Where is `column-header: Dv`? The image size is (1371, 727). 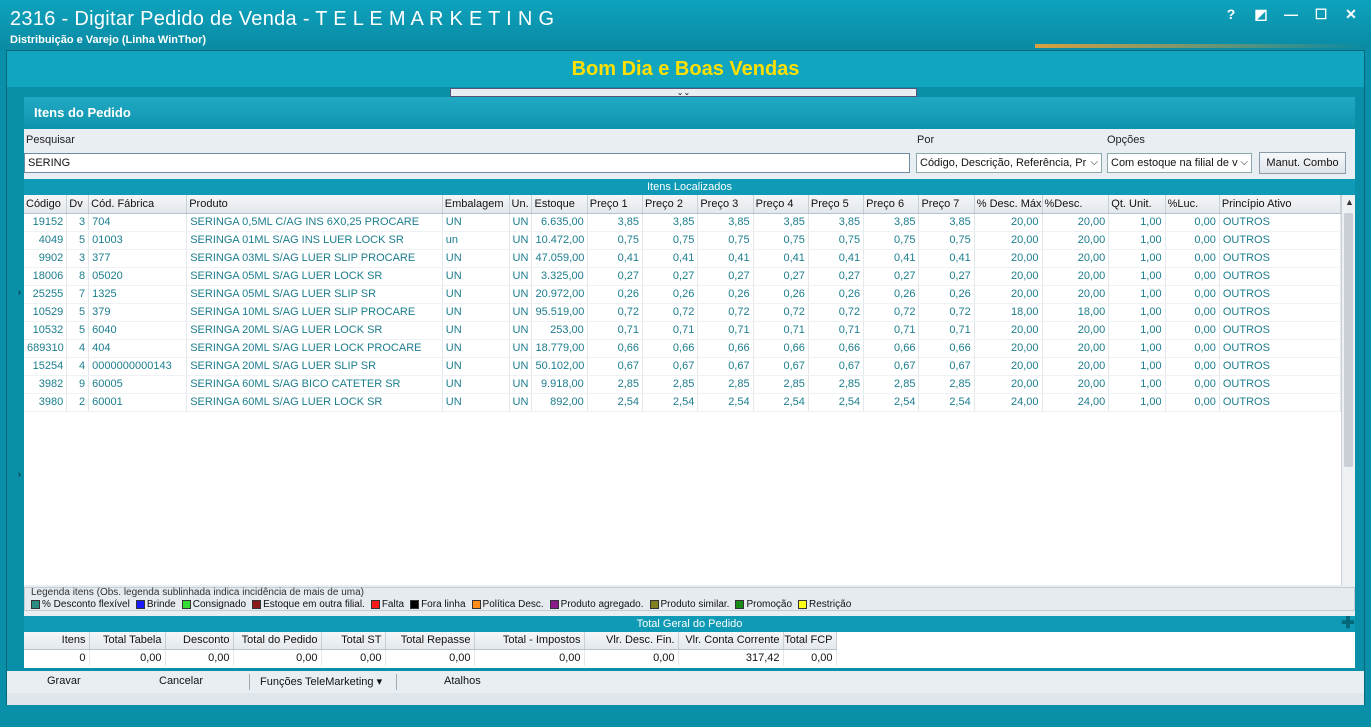 column-header: Dv is located at coordinates (78, 204).